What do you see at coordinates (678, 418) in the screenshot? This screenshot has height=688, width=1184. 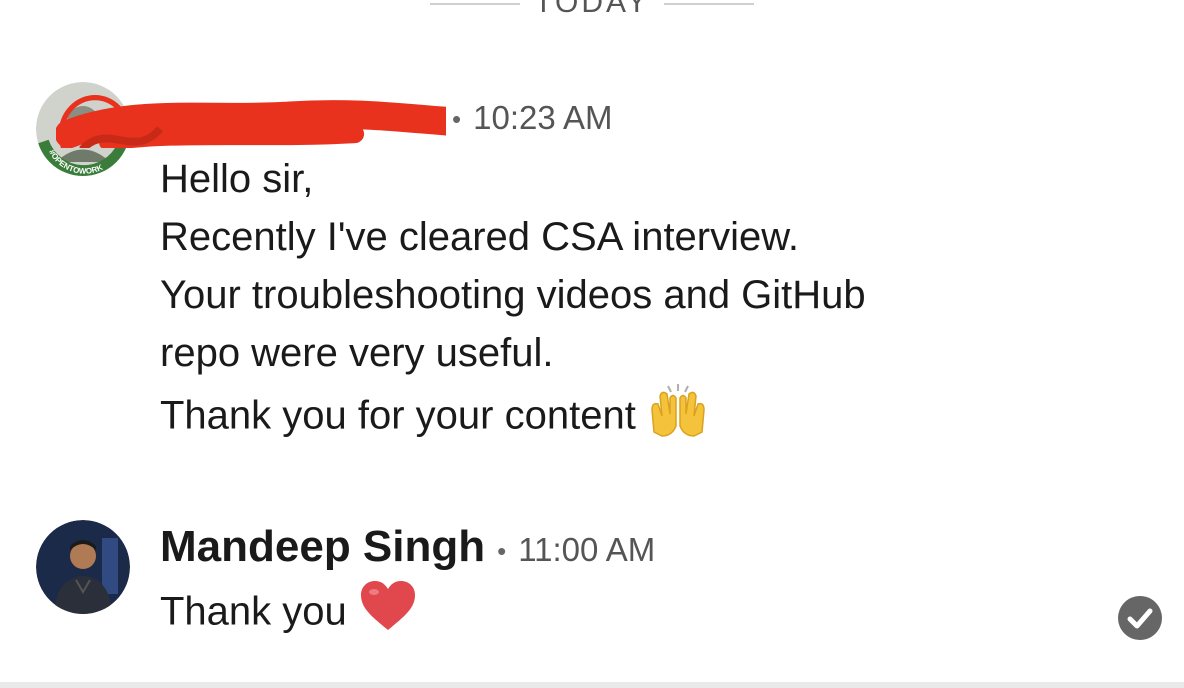 I see `raising-hands-emoji` at bounding box center [678, 418].